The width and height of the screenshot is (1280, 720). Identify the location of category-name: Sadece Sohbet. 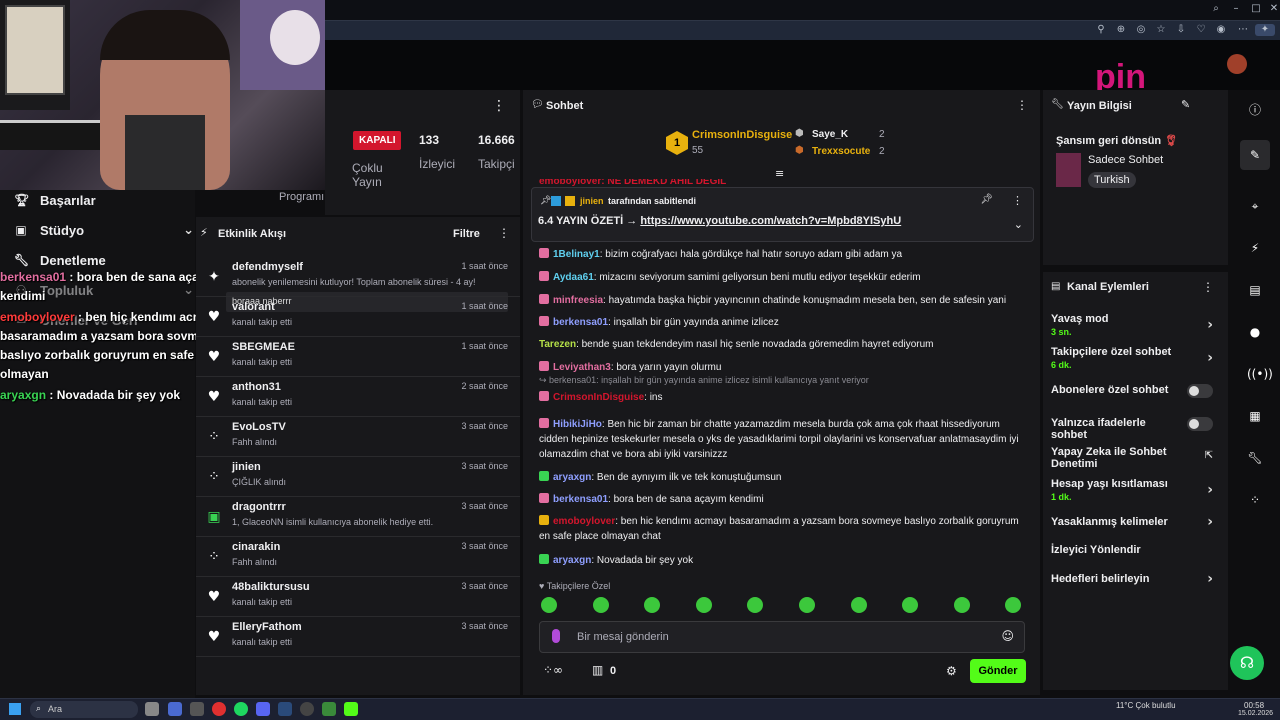
(1125, 160).